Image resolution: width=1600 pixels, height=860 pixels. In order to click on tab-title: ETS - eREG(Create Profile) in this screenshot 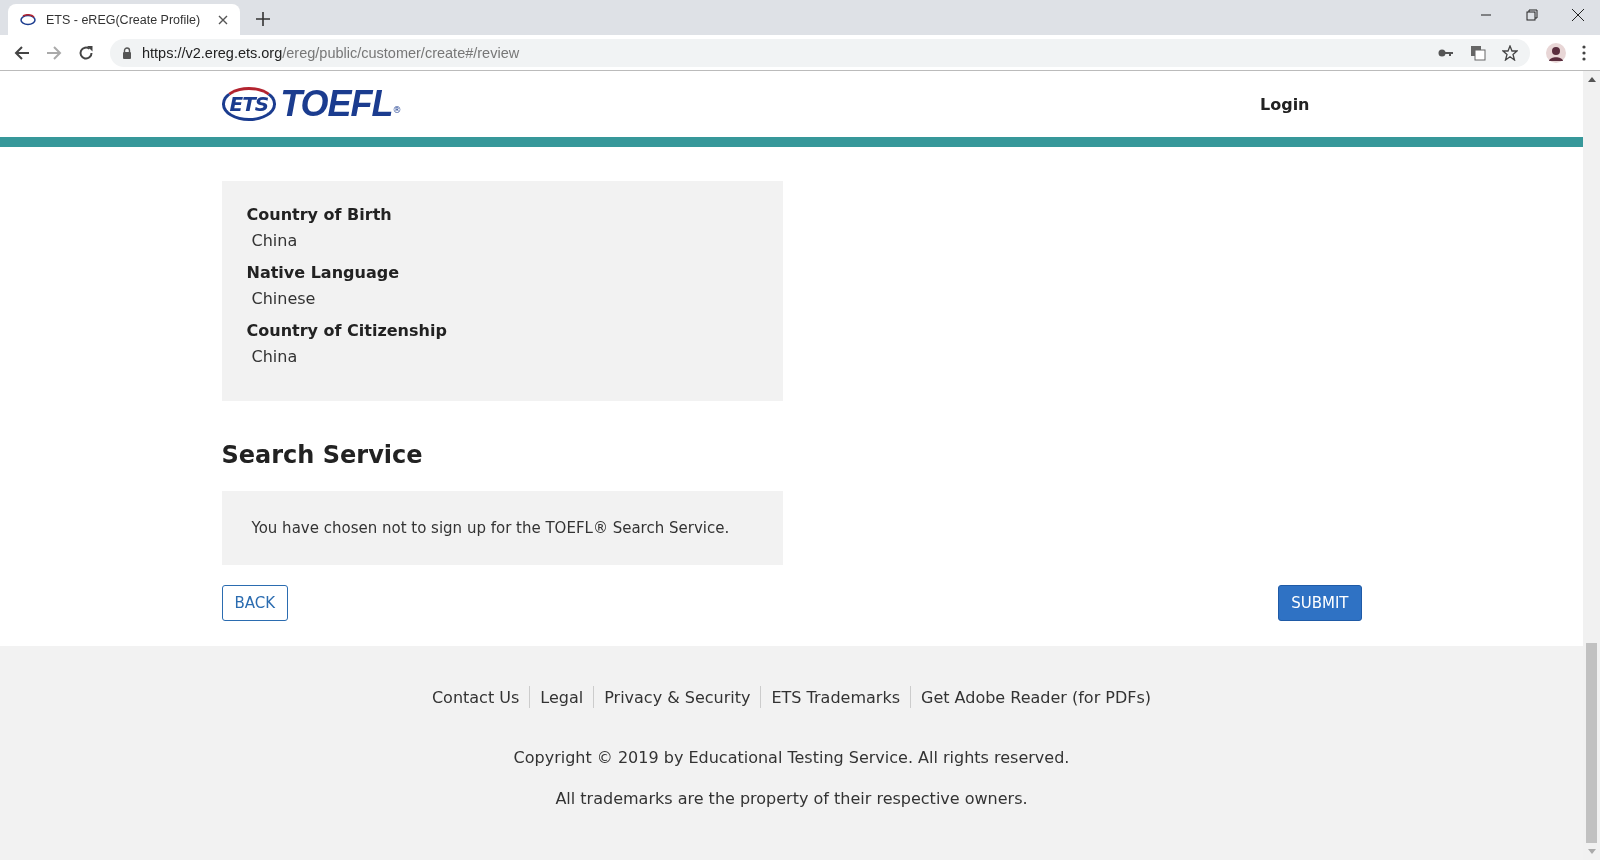, I will do `click(124, 19)`.